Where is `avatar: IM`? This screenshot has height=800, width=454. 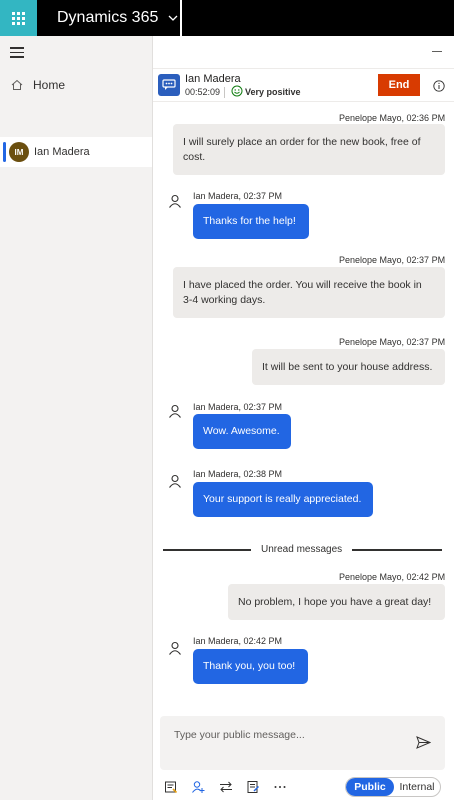
avatar: IM is located at coordinates (19, 152).